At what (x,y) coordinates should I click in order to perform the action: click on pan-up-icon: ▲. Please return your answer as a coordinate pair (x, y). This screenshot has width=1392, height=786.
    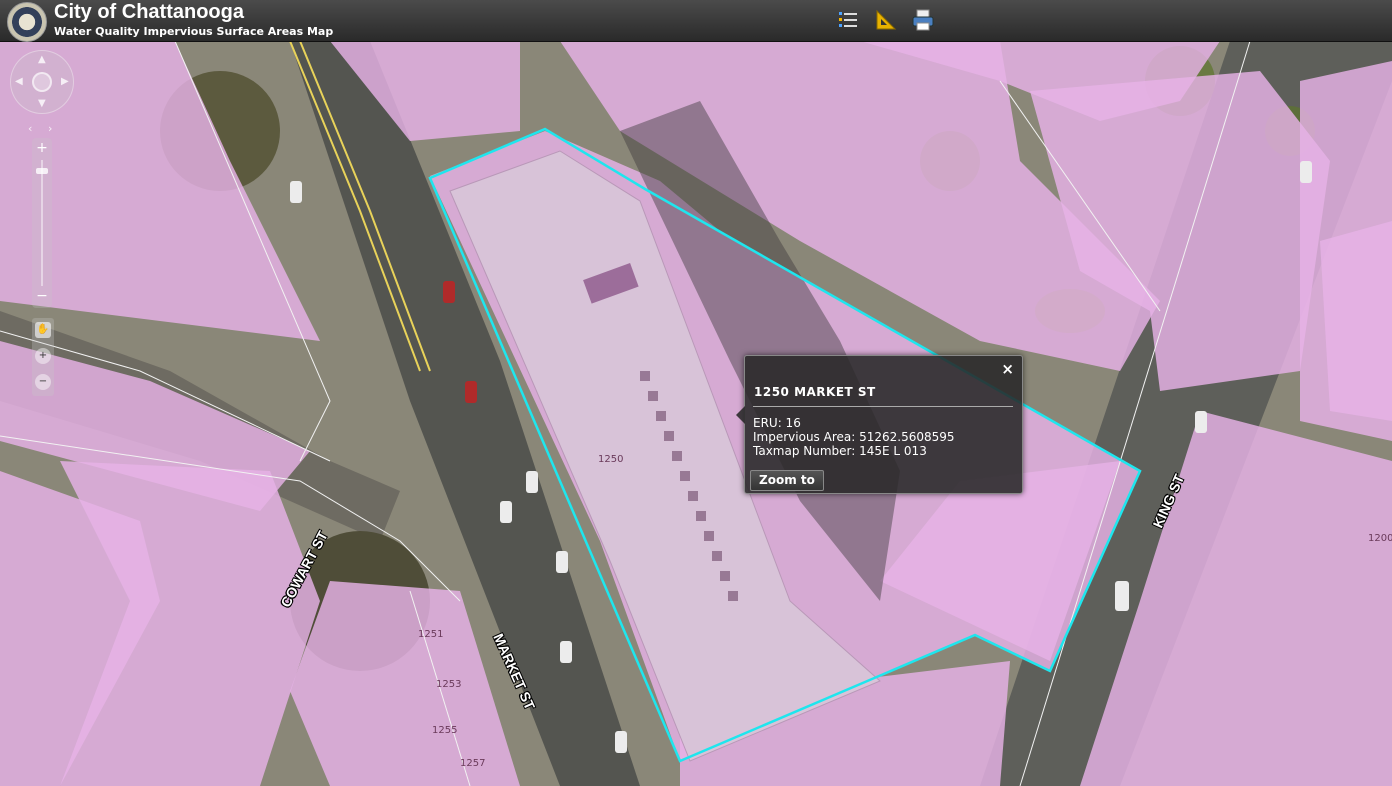
    Looking at the image, I should click on (42, 59).